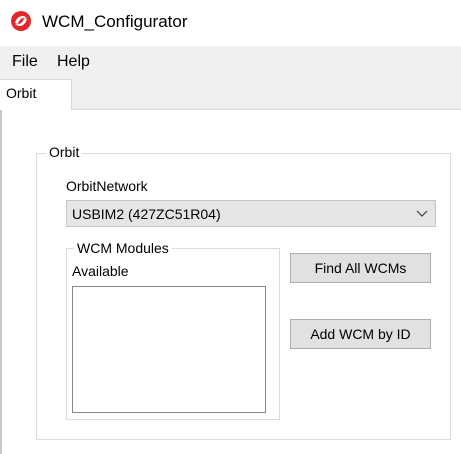  Describe the element at coordinates (73, 62) in the screenshot. I see `menu-help: Help` at that location.